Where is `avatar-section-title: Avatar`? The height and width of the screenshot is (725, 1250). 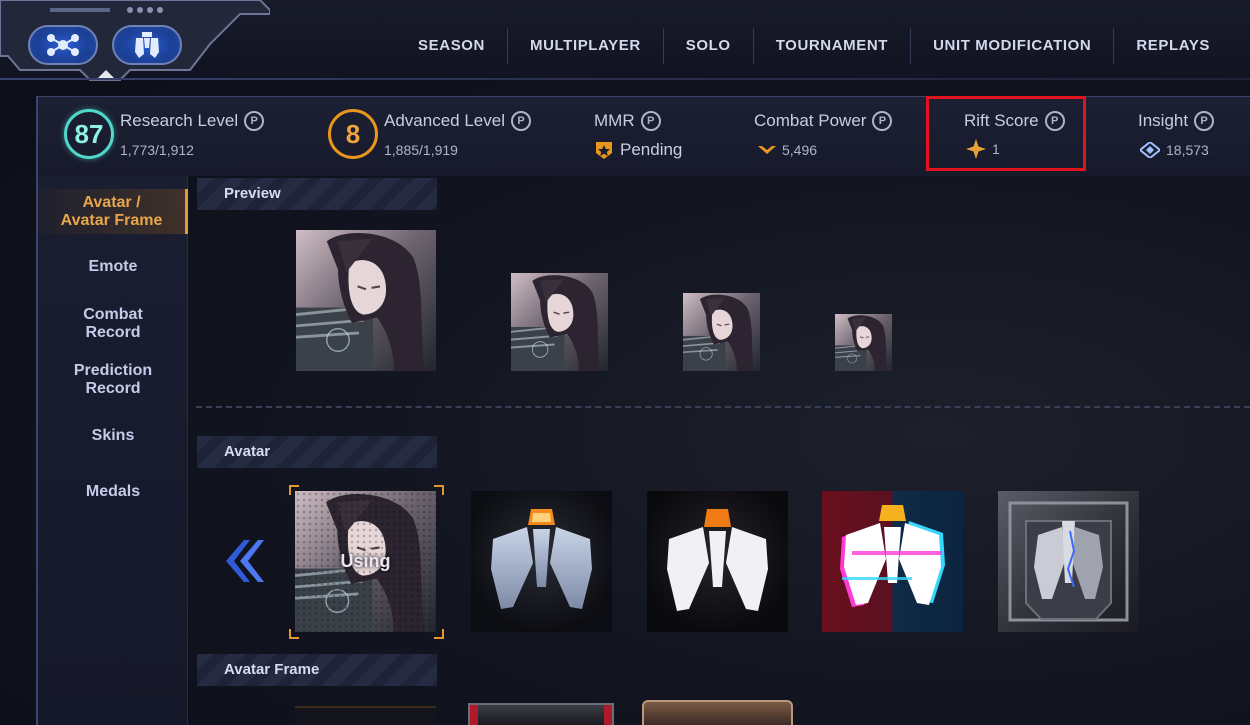 avatar-section-title: Avatar is located at coordinates (247, 451).